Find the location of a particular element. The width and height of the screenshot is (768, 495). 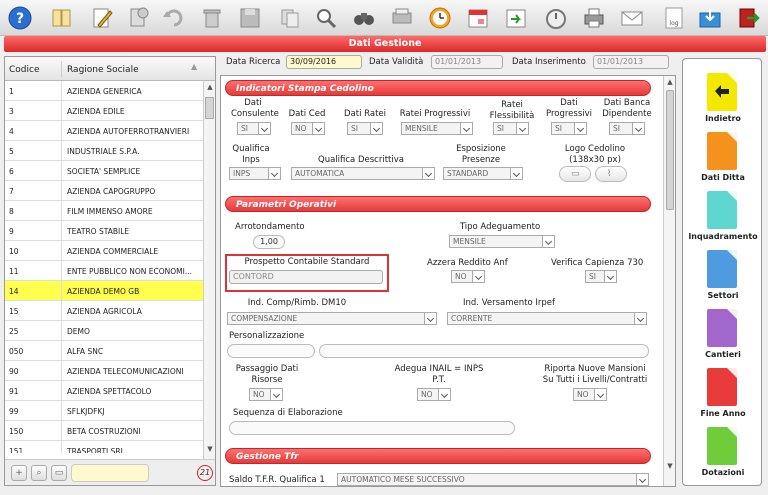

timer-icon is located at coordinates (556, 18).